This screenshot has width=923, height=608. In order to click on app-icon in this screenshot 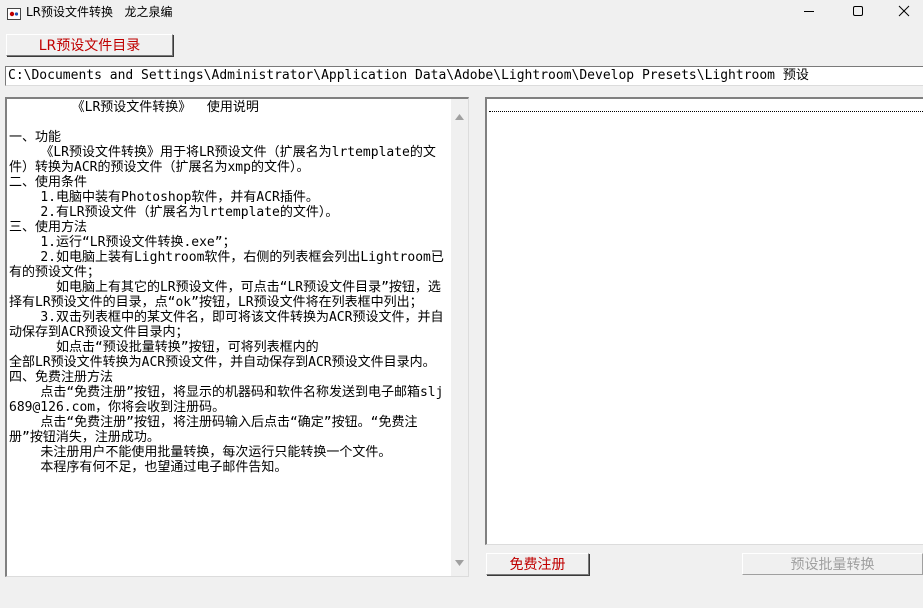, I will do `click(14, 12)`.